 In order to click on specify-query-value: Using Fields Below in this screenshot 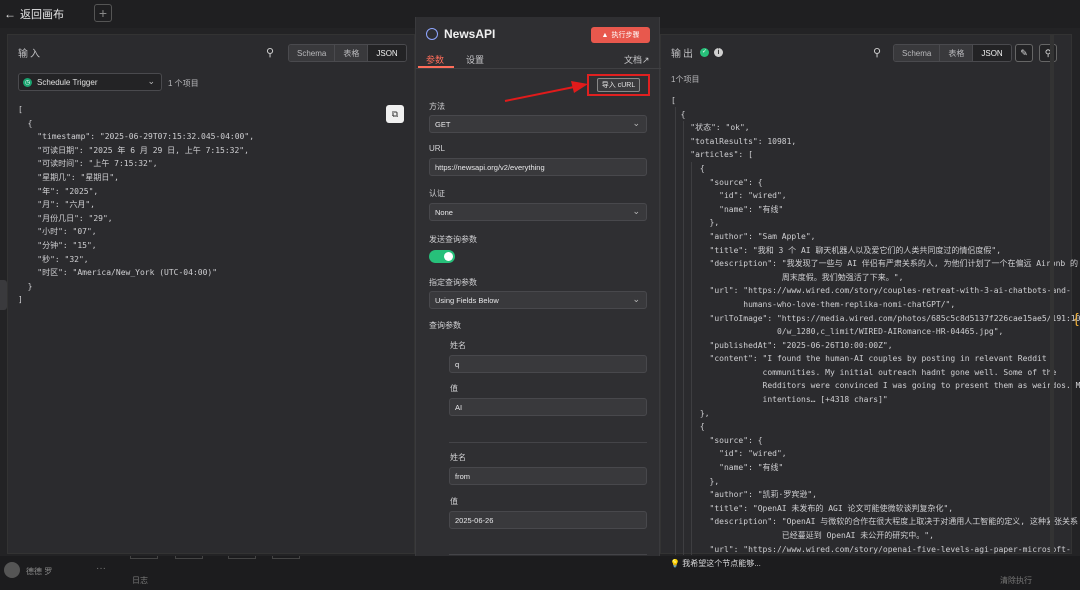, I will do `click(467, 300)`.